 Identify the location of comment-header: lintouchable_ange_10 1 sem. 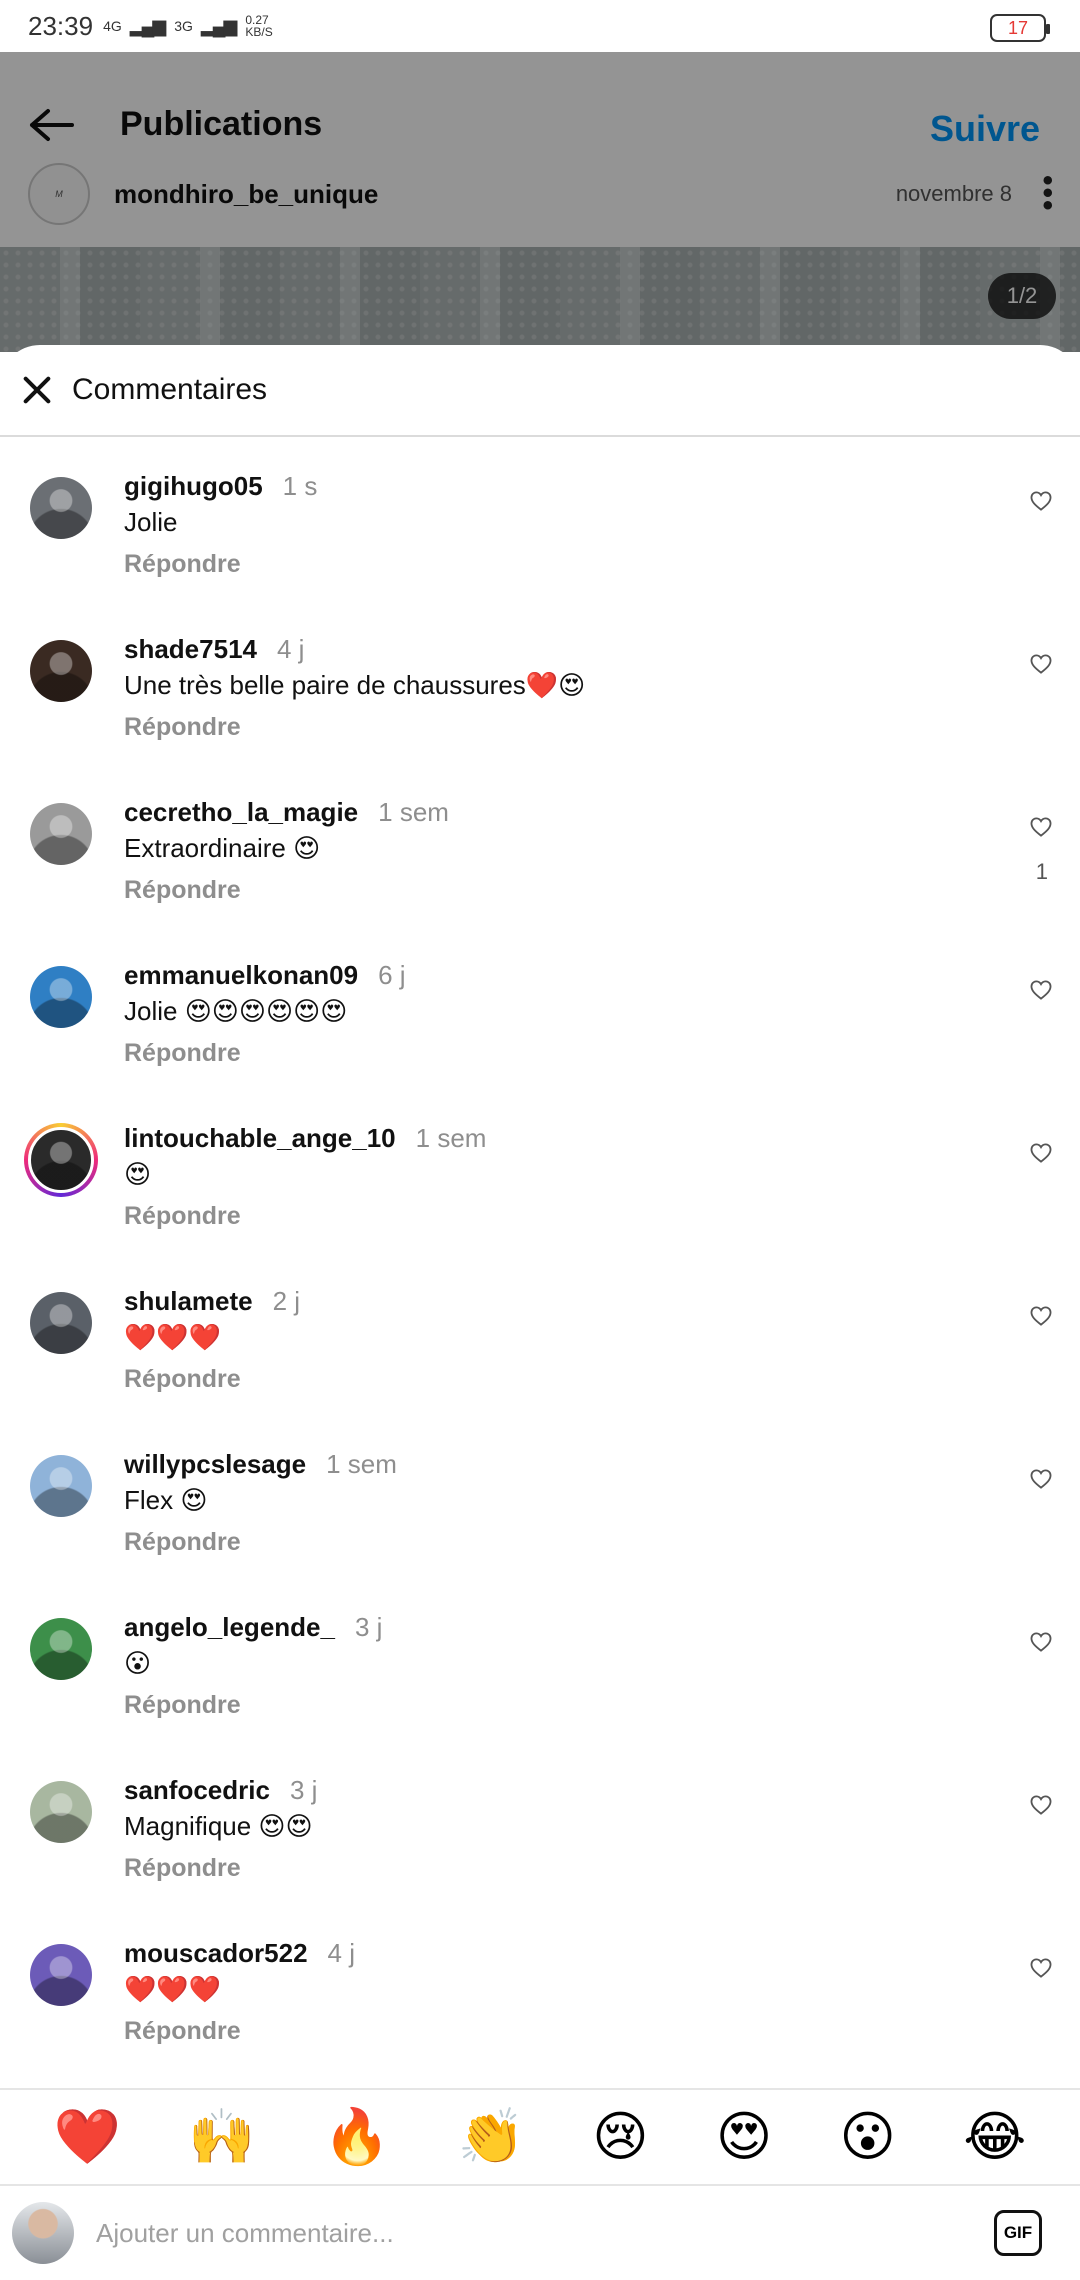
(305, 1138).